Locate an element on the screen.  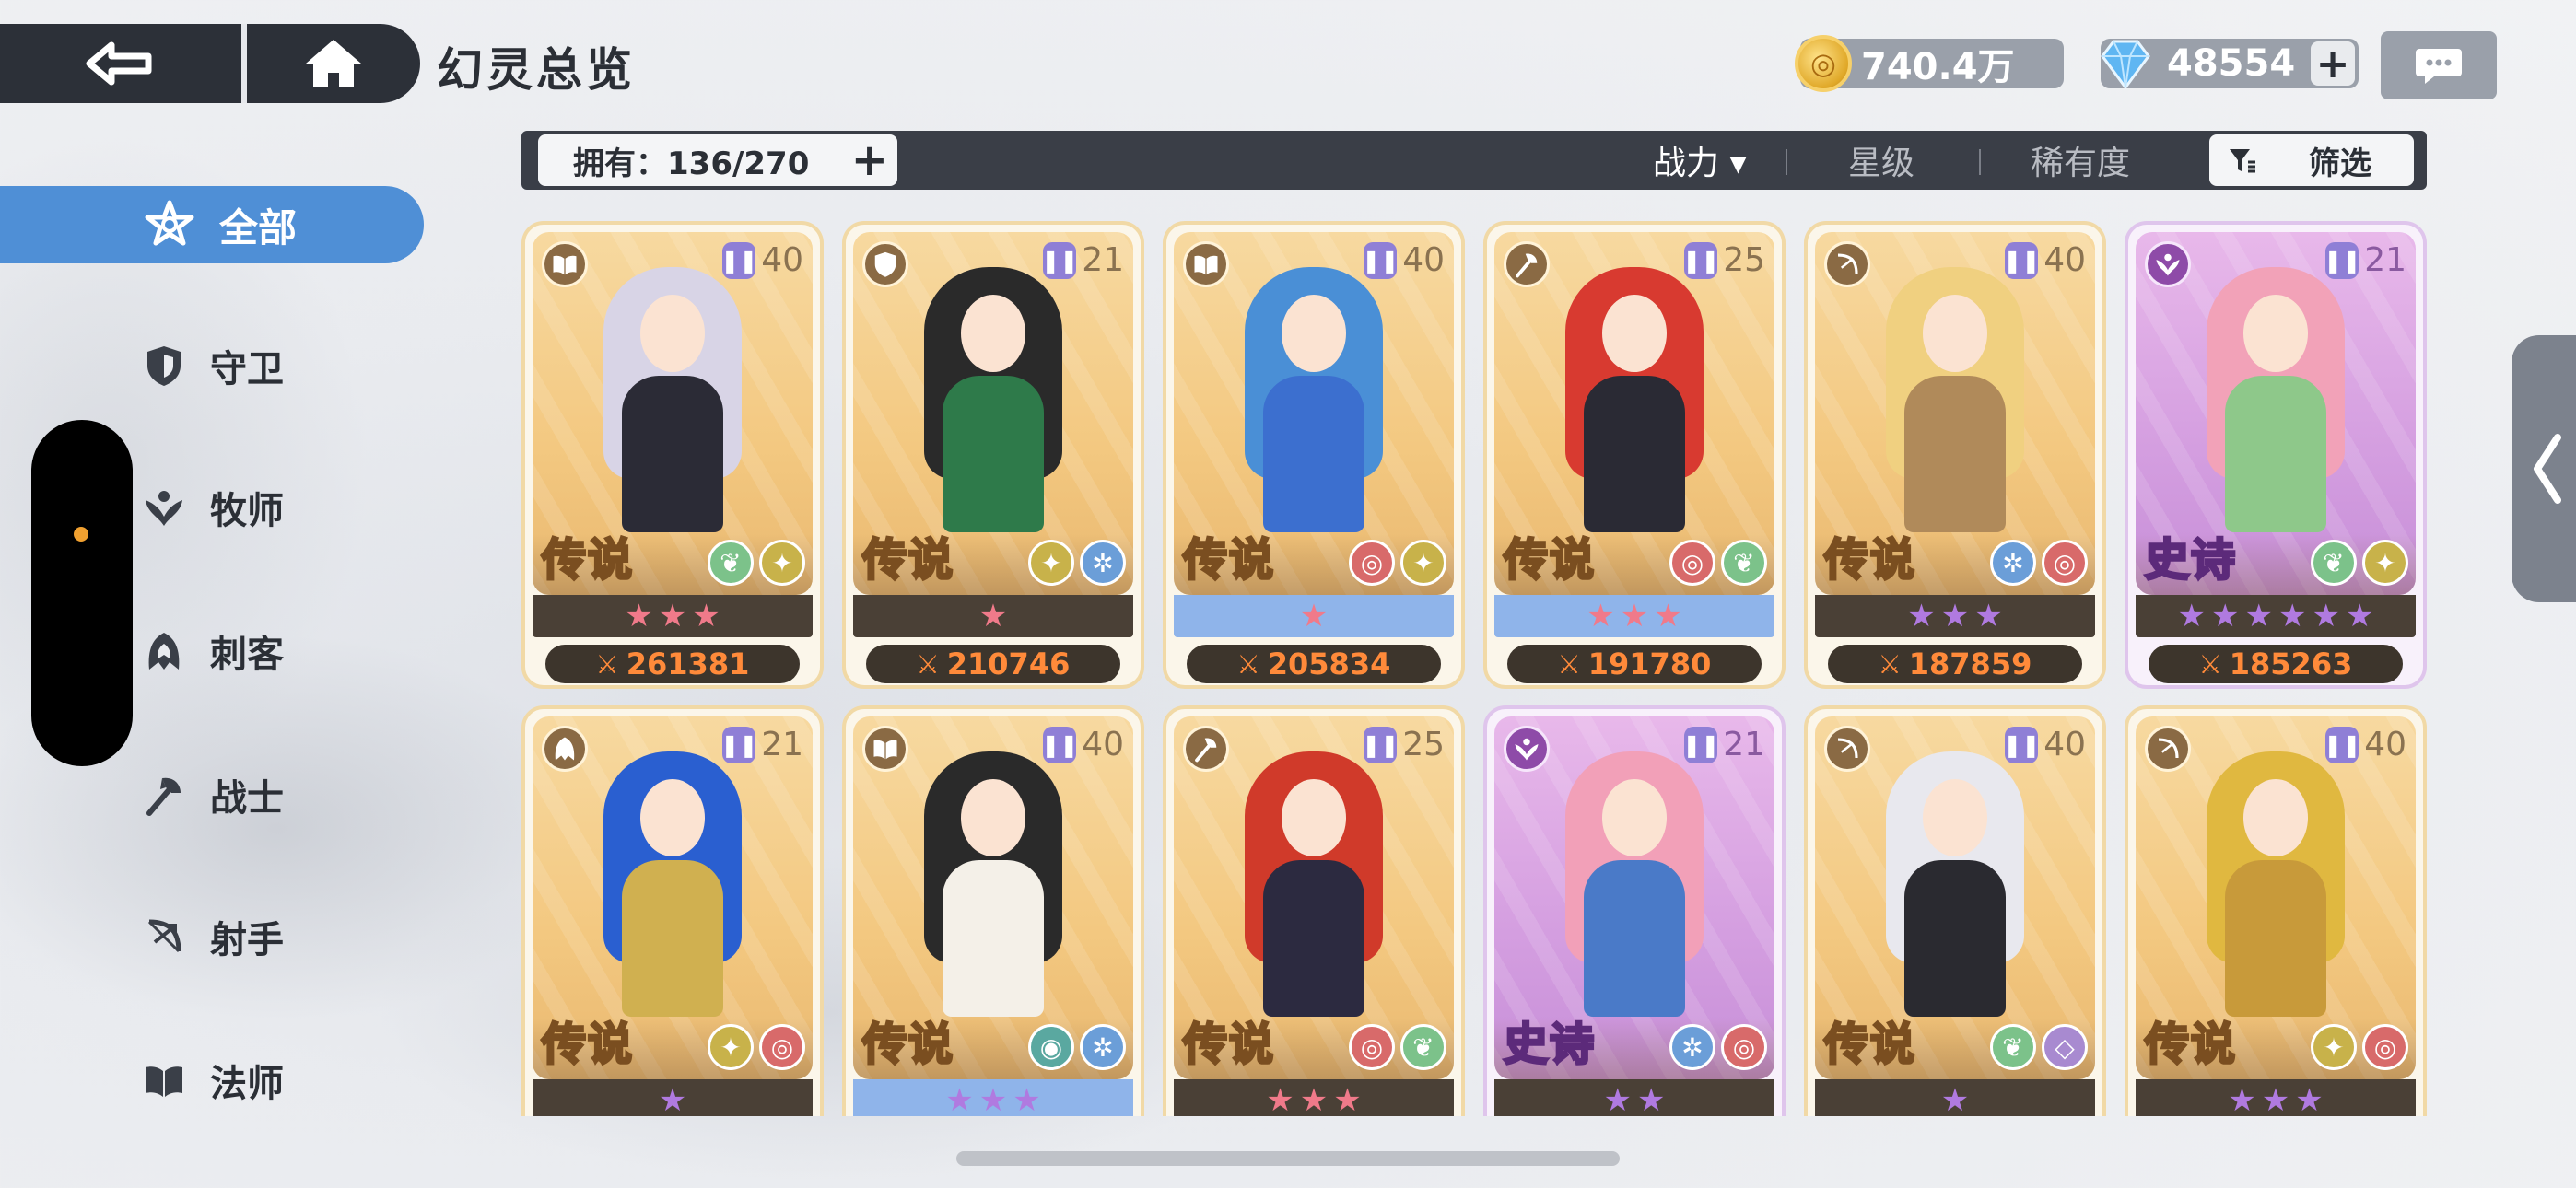
expand-panel-tab is located at coordinates (2544, 468).